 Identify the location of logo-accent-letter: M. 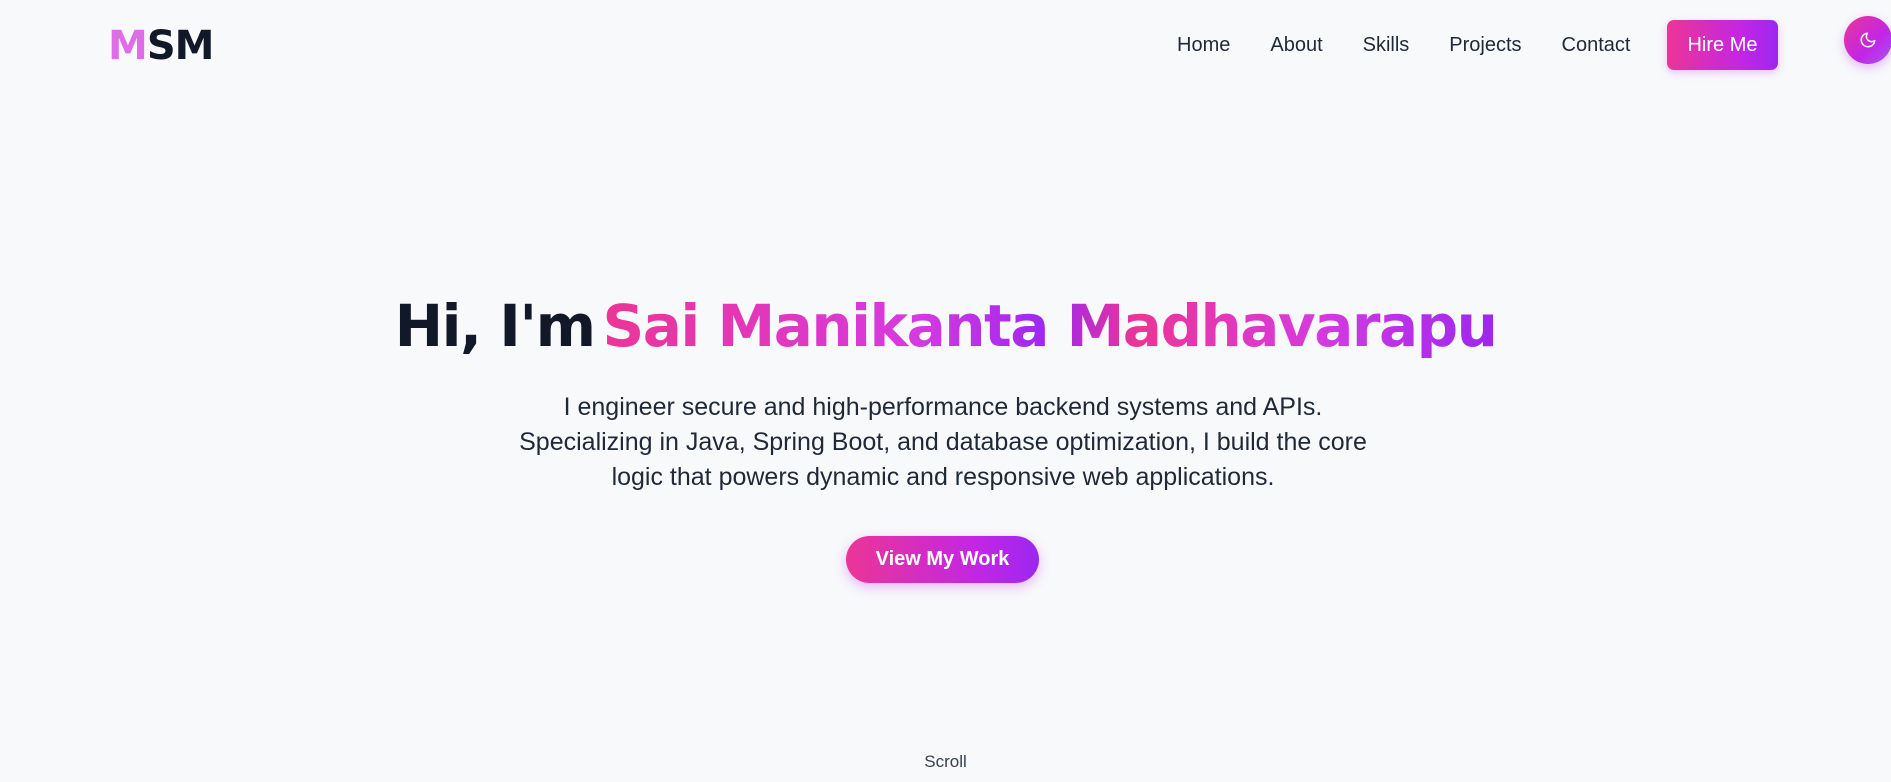
(128, 46).